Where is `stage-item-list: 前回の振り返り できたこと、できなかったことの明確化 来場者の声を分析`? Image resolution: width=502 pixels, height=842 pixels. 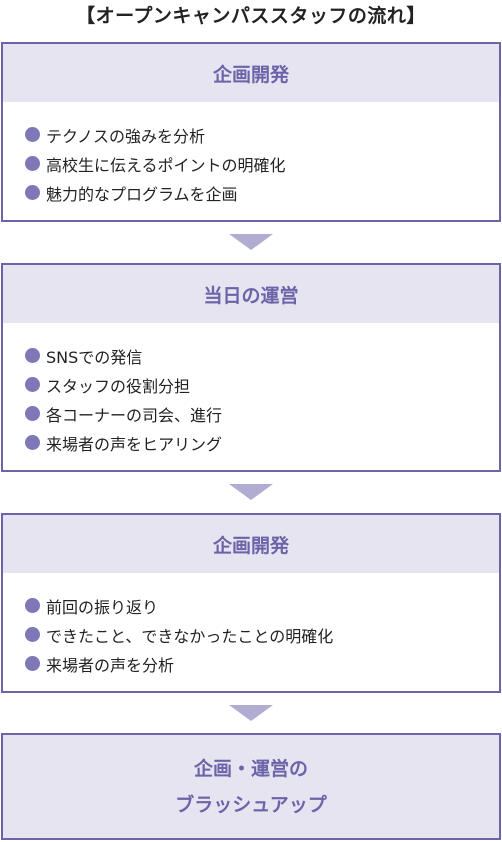 stage-item-list: 前回の振り返り できたこと、できなかったことの明確化 来場者の声を分析 is located at coordinates (251, 625).